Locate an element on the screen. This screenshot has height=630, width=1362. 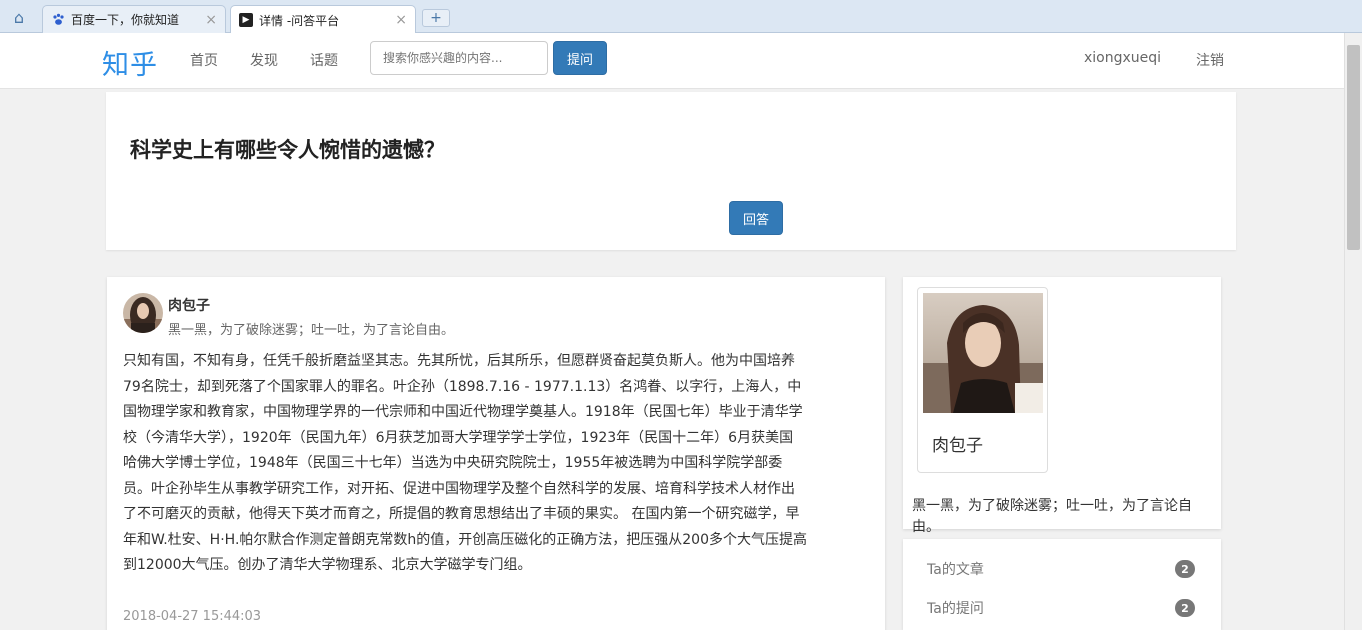
profile-avatar is located at coordinates (983, 353).